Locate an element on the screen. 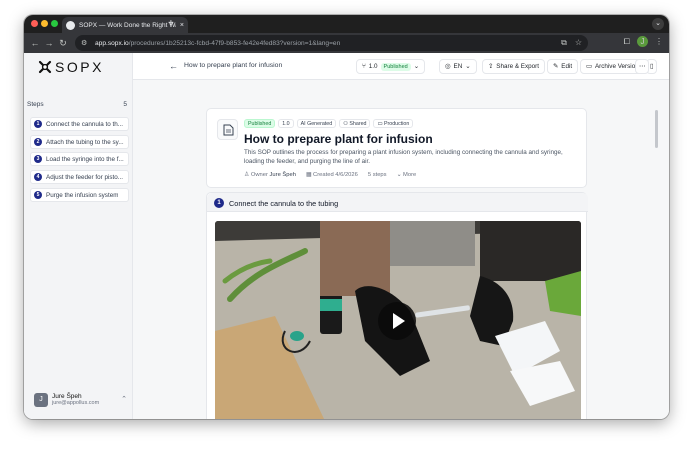 This screenshot has height=450, width=692. step-label: Purge the infusion system is located at coordinates (82, 195).